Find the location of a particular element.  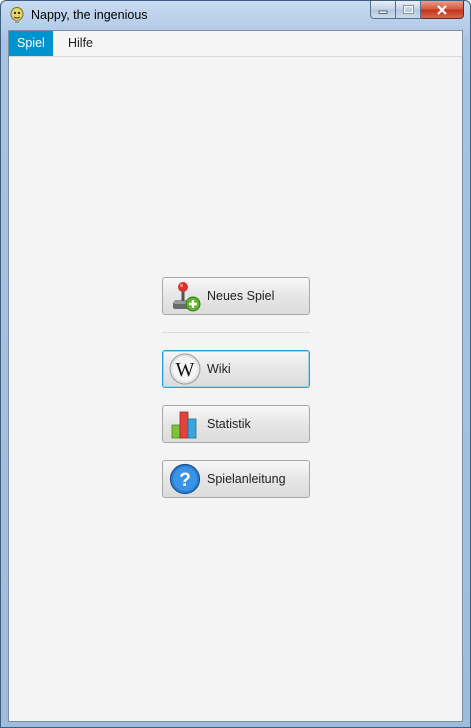

window-title: Nappy, the ingenious is located at coordinates (89, 15).